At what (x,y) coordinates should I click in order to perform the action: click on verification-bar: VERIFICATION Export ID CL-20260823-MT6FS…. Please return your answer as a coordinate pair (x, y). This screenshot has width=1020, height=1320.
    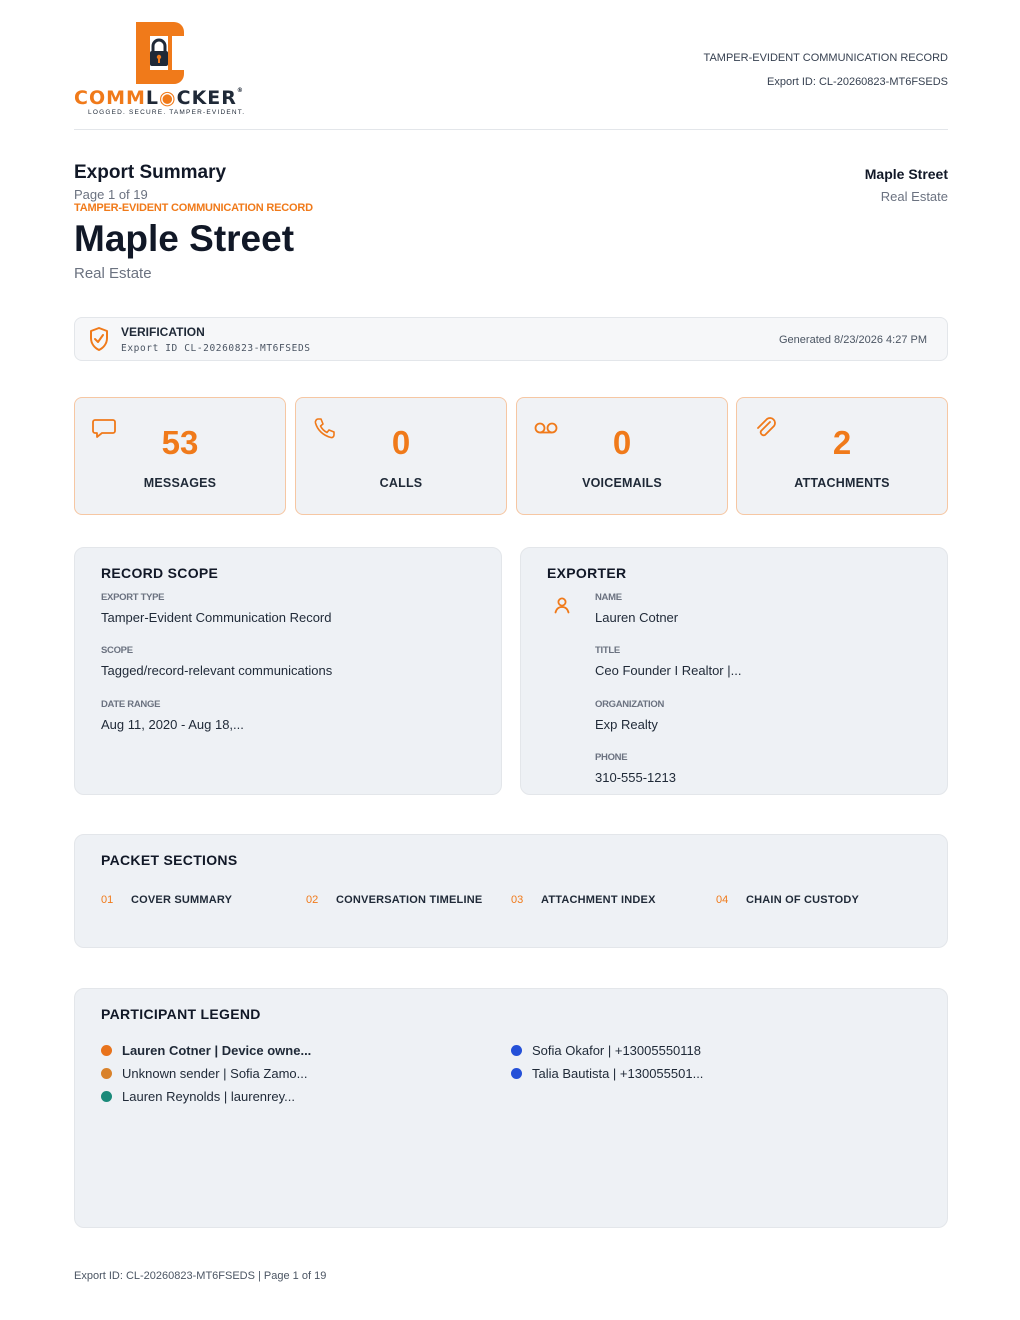
    Looking at the image, I should click on (511, 339).